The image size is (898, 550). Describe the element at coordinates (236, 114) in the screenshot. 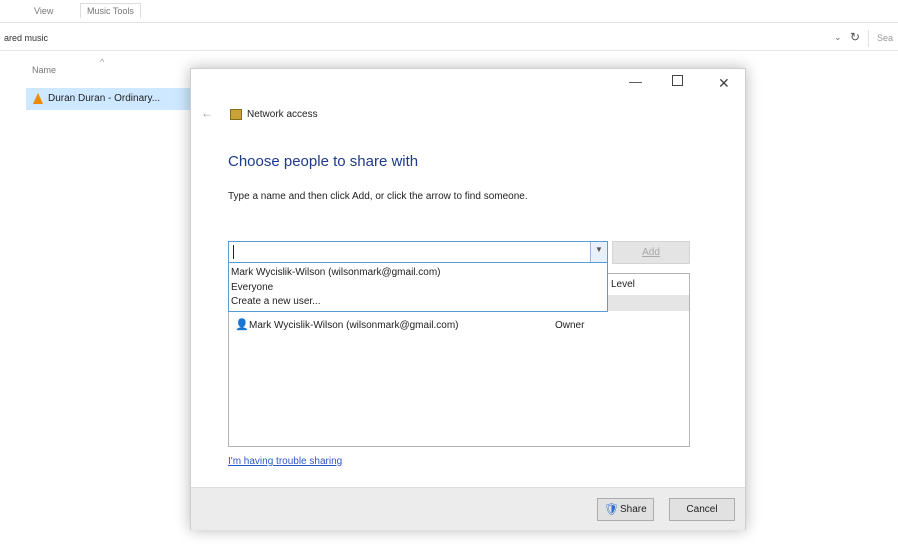

I see `network-icon` at that location.